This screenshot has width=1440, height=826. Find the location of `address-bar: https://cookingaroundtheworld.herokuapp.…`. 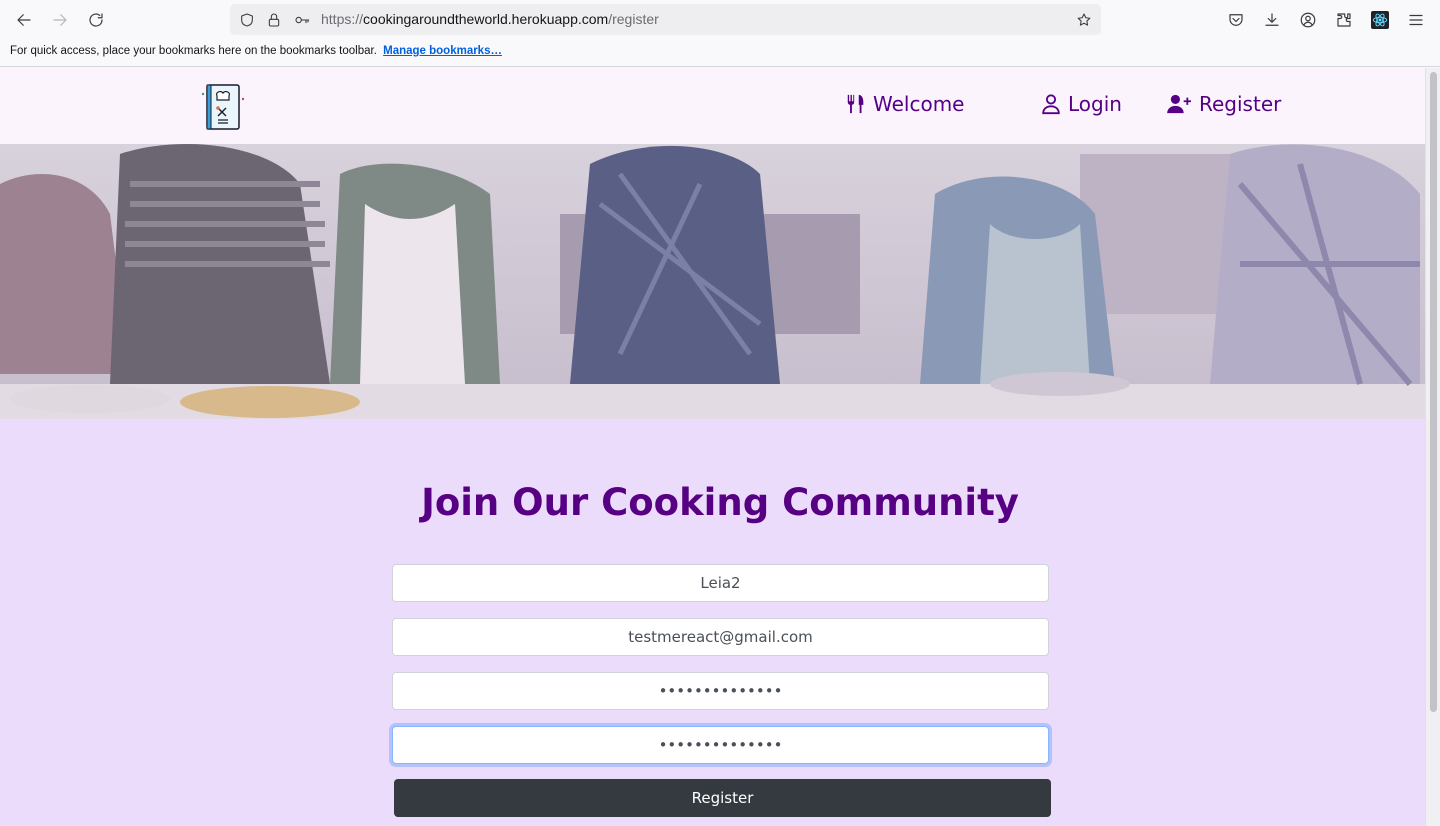

address-bar: https://cookingaroundtheworld.herokuapp.… is located at coordinates (665, 19).